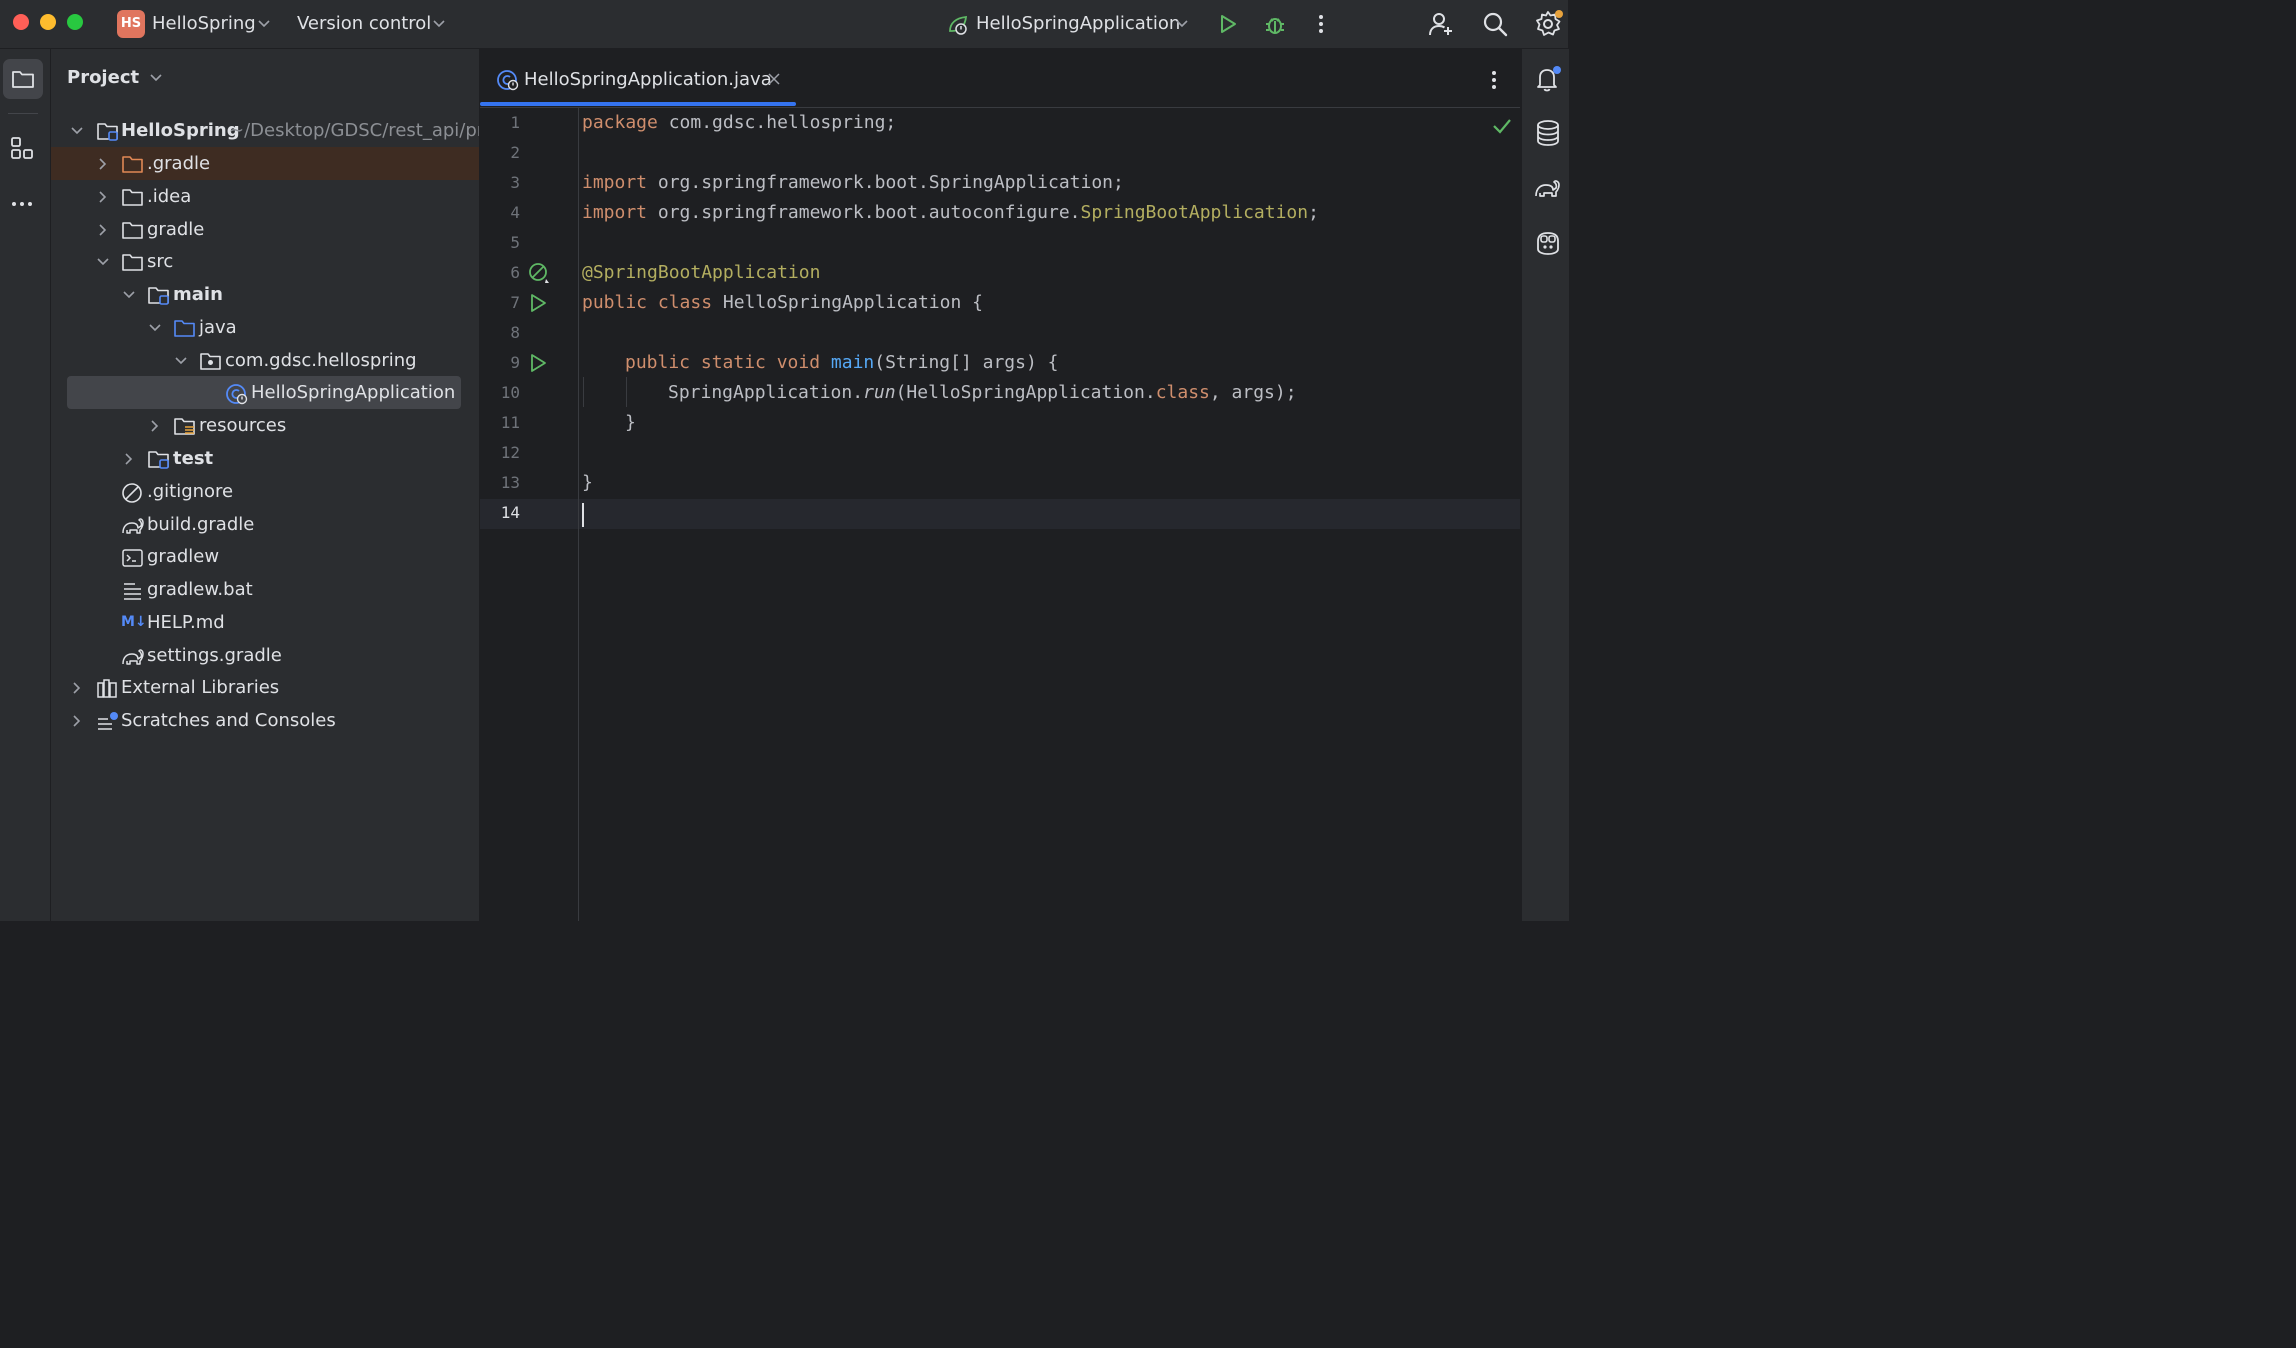  I want to click on editor-tab-bar: HelloSpringApplication.java, so click(1000, 78).